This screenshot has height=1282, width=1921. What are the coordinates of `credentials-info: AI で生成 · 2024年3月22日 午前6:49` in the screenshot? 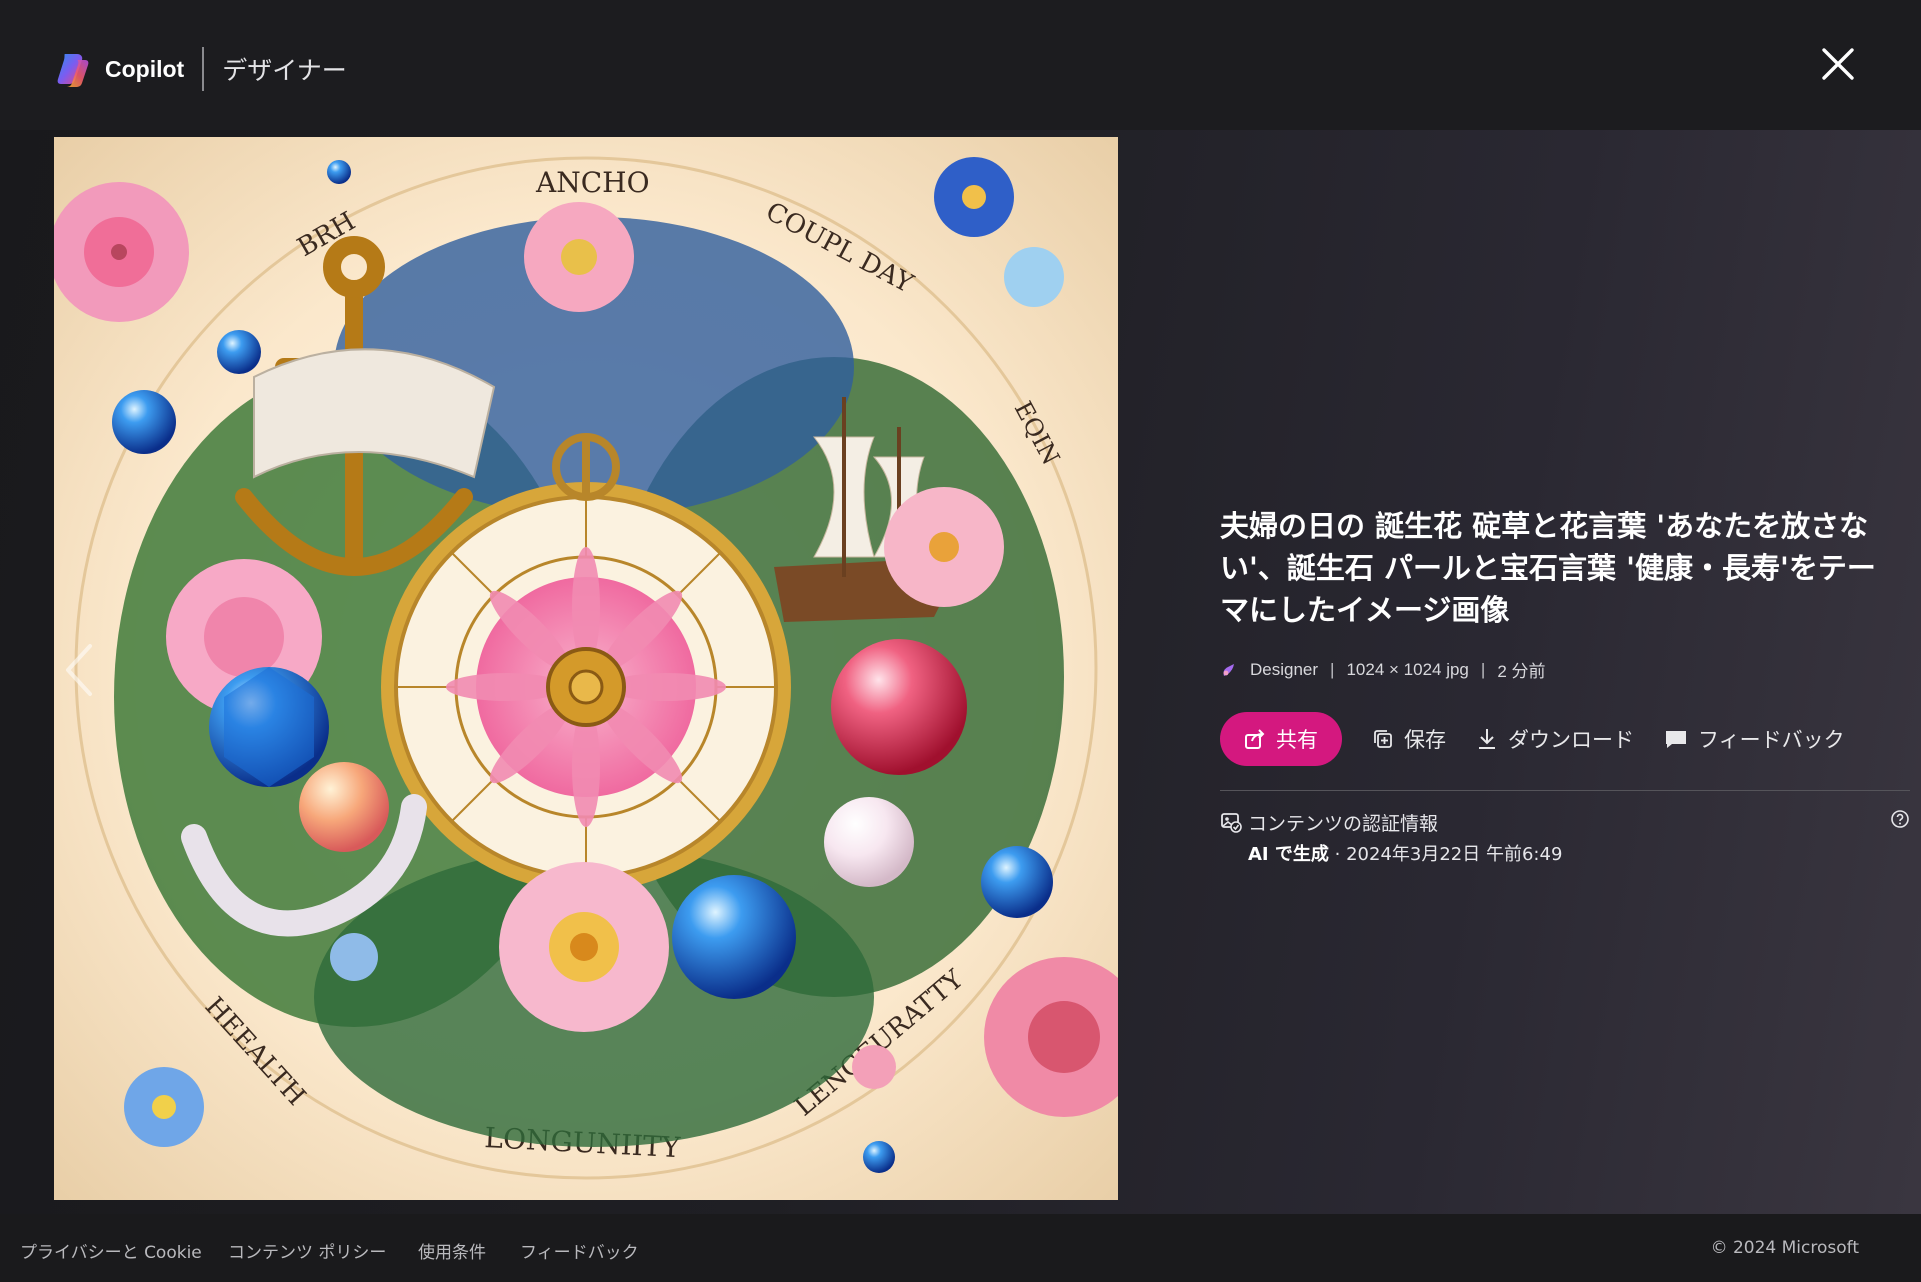 It's located at (1405, 853).